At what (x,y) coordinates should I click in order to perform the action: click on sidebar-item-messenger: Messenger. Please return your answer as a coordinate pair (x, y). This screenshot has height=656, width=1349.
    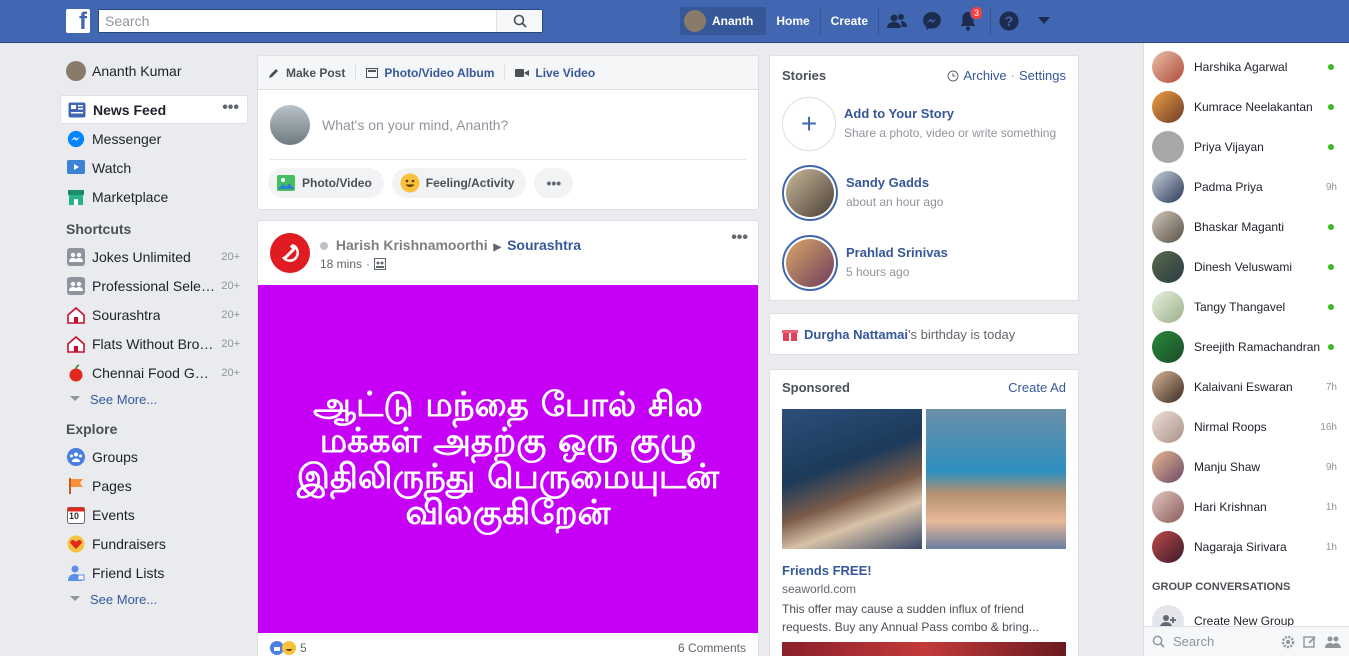
    Looking at the image, I should click on (154, 138).